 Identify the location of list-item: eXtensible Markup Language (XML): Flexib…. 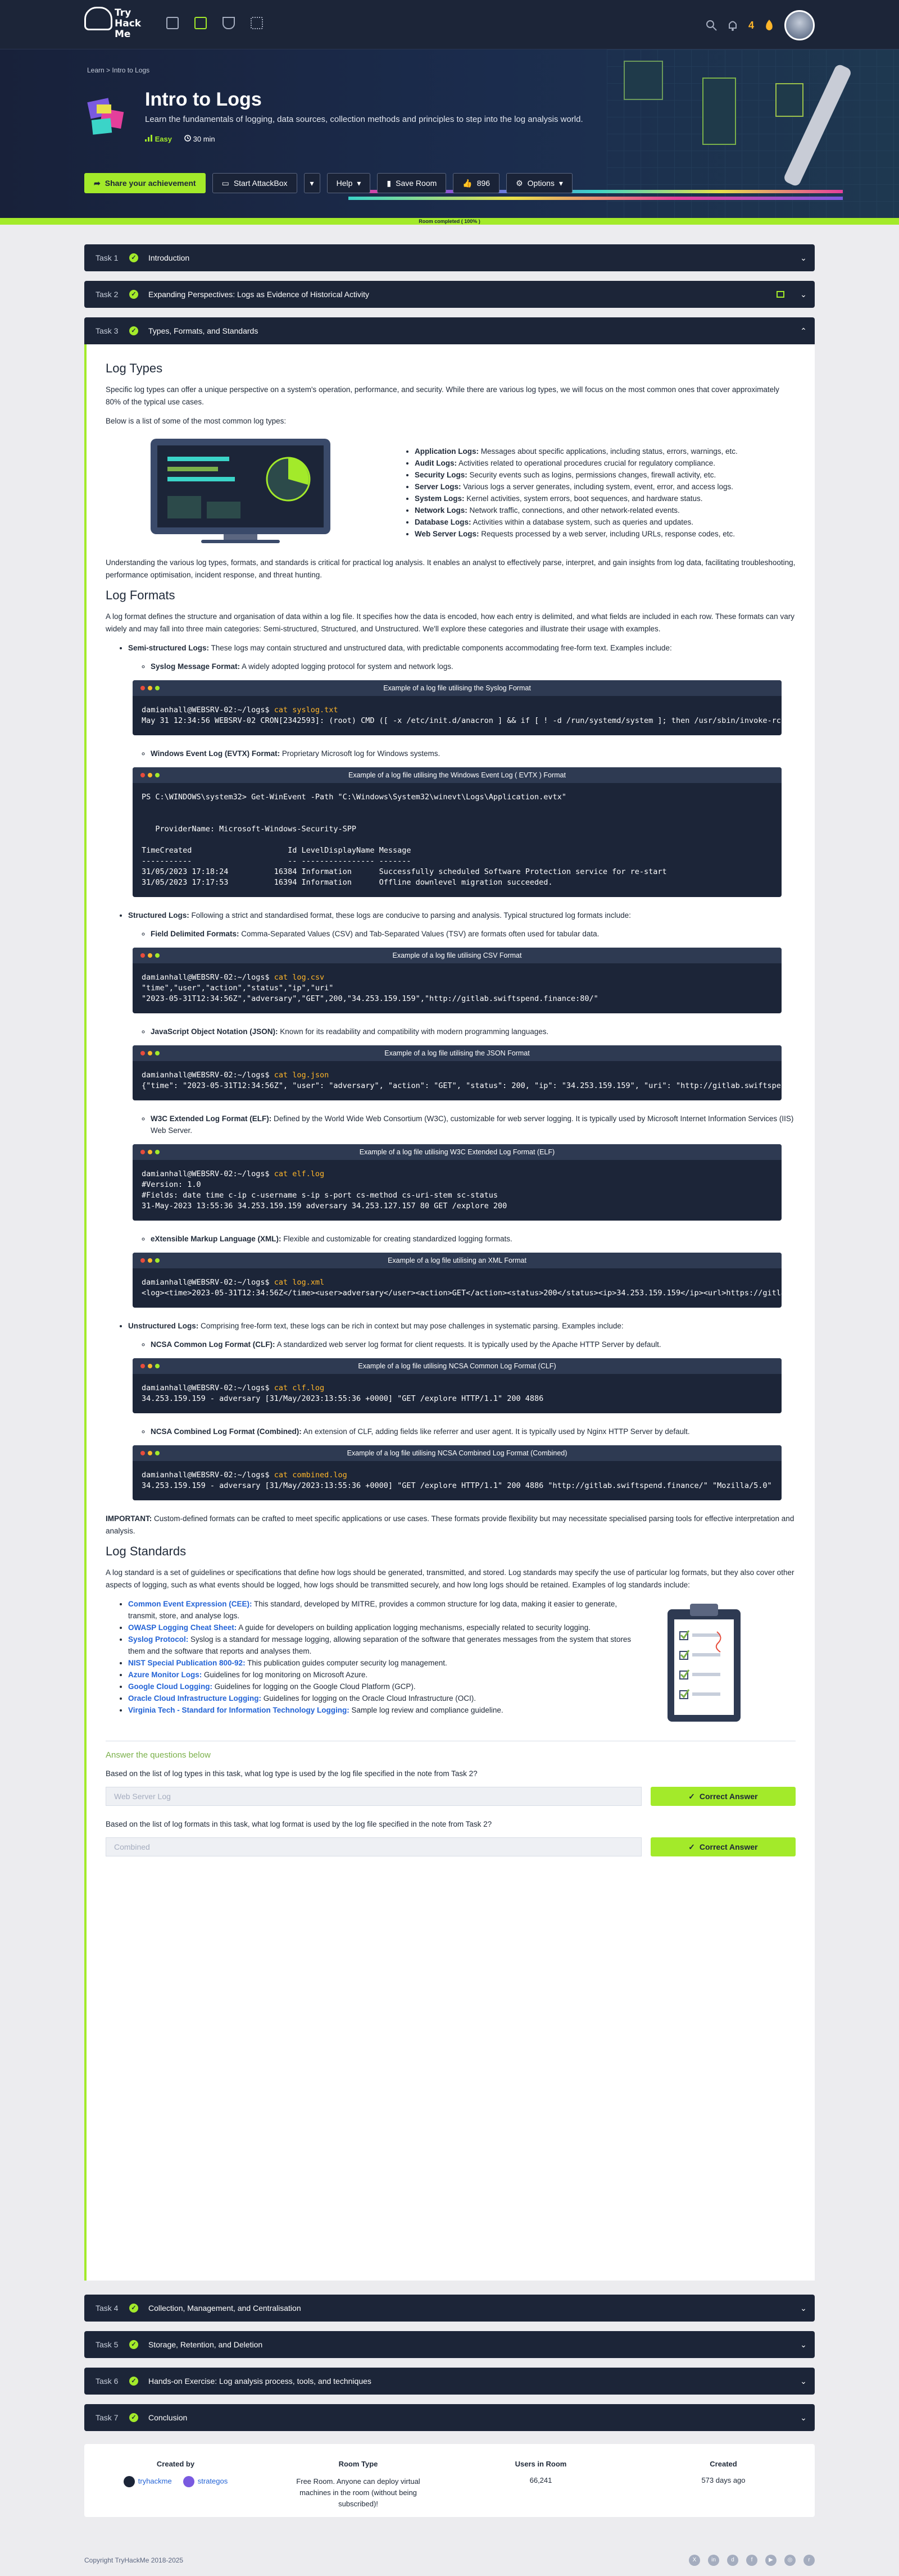
(473, 1239).